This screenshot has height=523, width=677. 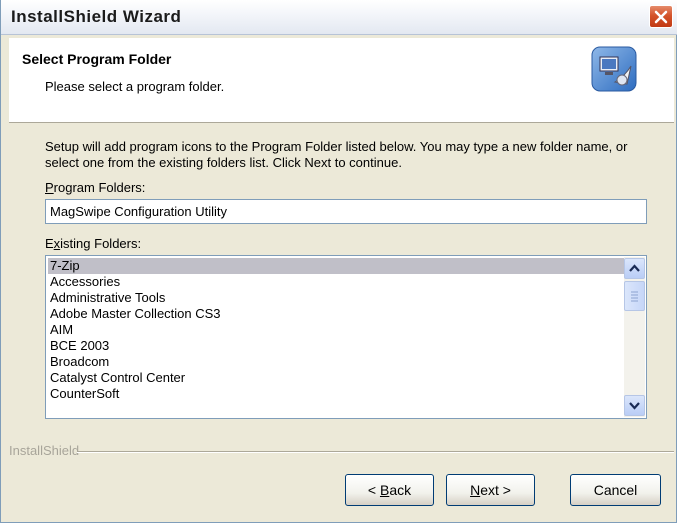 I want to click on scroll-down-button, so click(x=634, y=405).